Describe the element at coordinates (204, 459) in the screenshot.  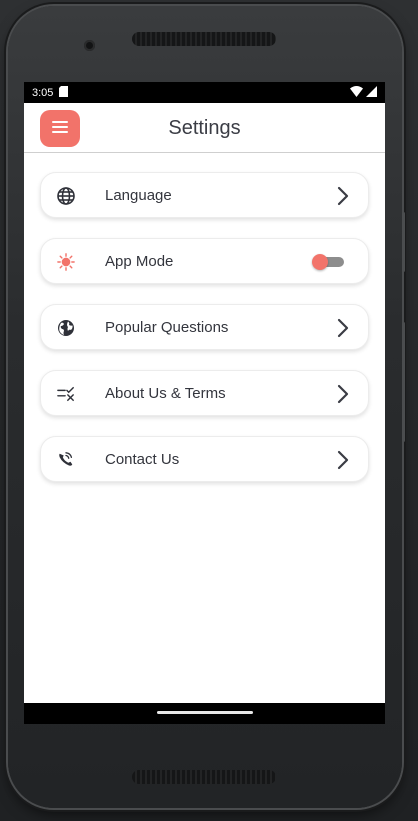
I see `settings-item-contact-us: Contact Us` at that location.